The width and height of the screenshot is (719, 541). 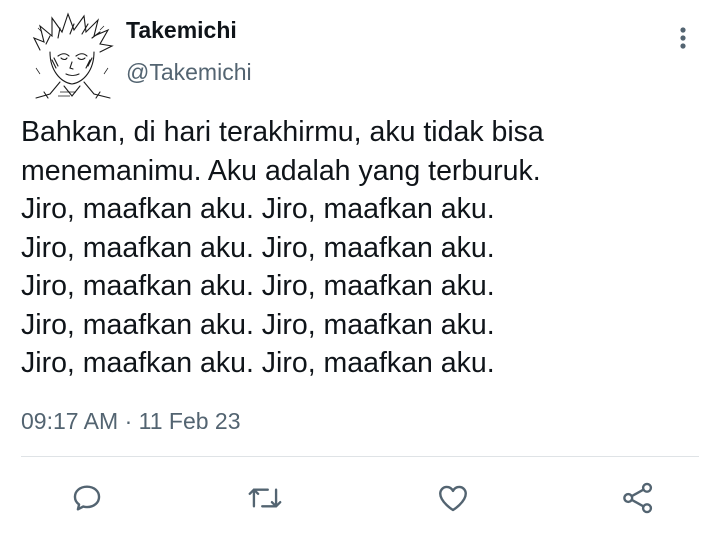 I want to click on more-options-button, so click(x=683, y=38).